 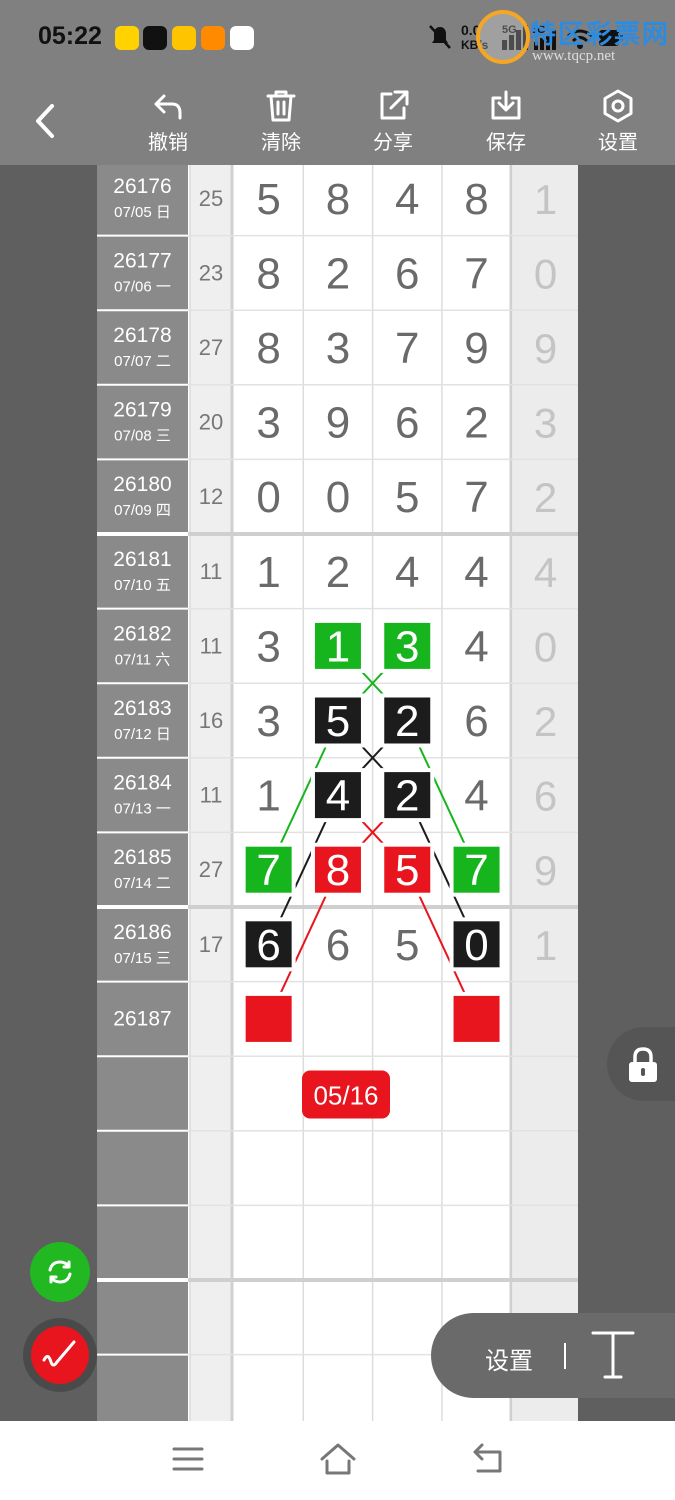 What do you see at coordinates (142, 510) in the screenshot?
I see `issue-date: 07/09 四` at bounding box center [142, 510].